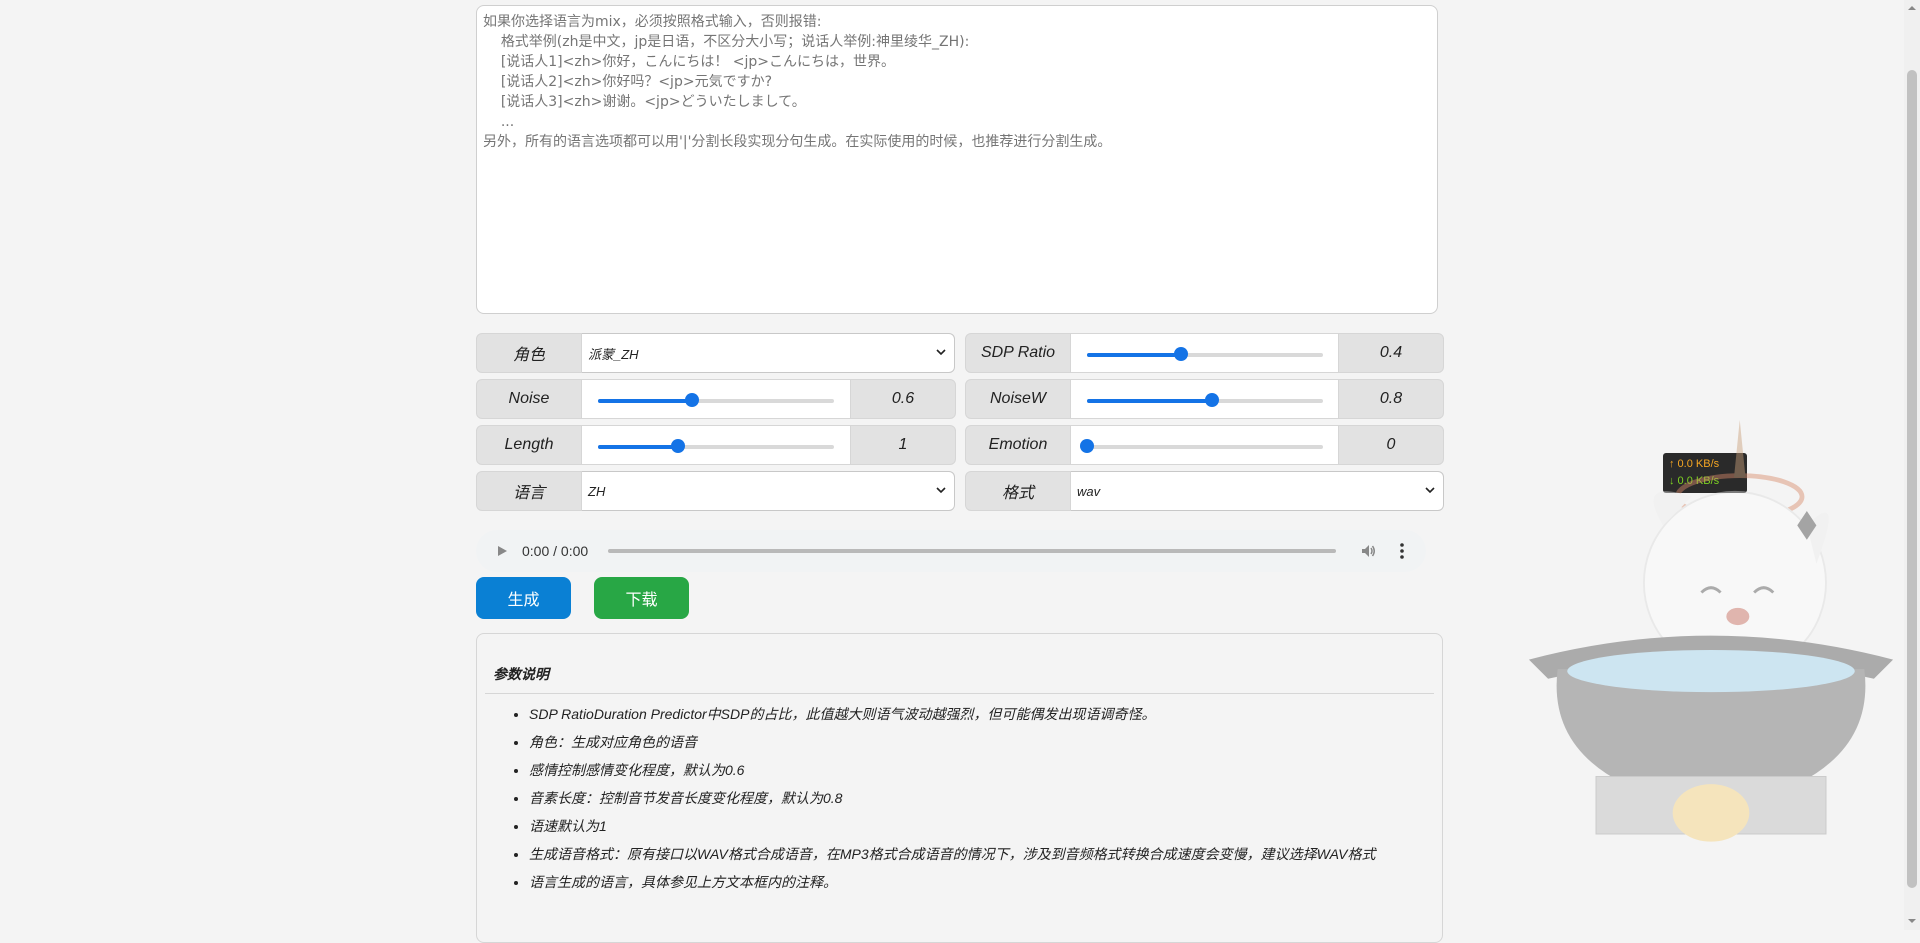  What do you see at coordinates (1018, 491) in the screenshot?
I see `format-label: 格式` at bounding box center [1018, 491].